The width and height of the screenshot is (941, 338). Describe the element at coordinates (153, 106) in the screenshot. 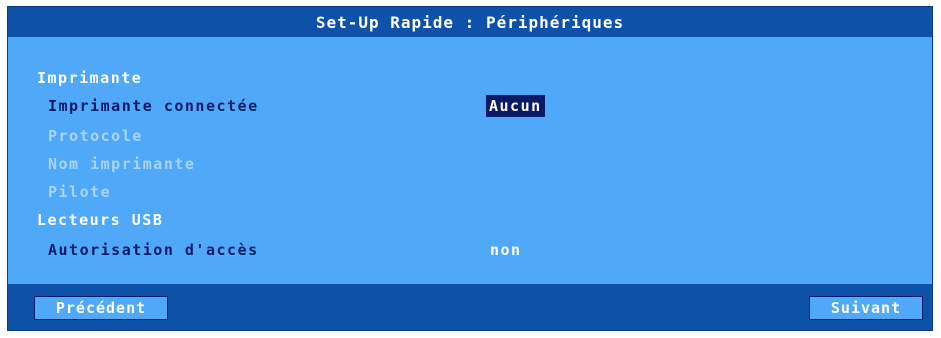

I see `printer-connected-label: Imprimante connectée` at that location.